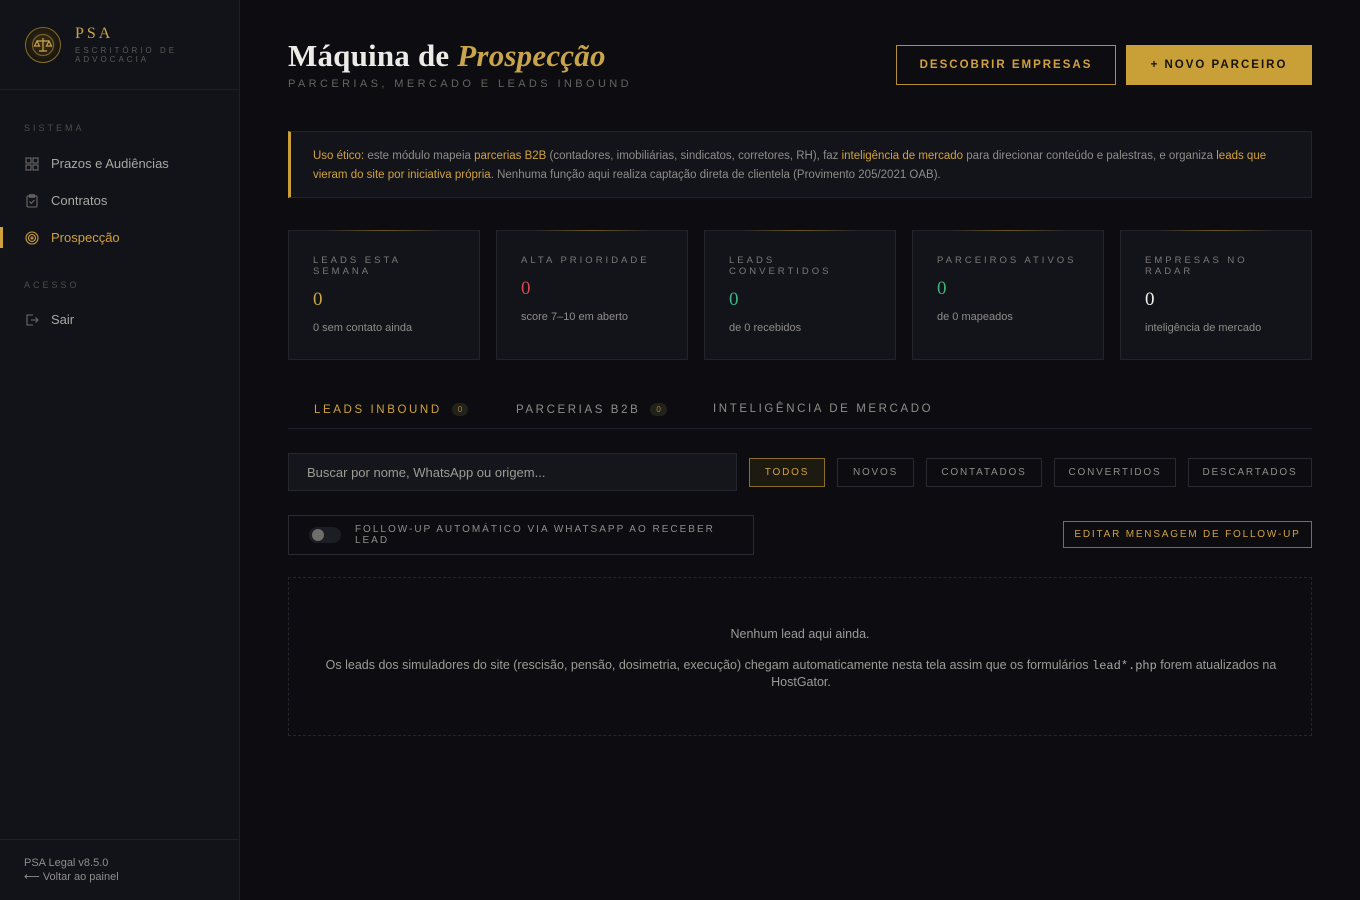  I want to click on notice-lead: Uso ético:, so click(339, 156).